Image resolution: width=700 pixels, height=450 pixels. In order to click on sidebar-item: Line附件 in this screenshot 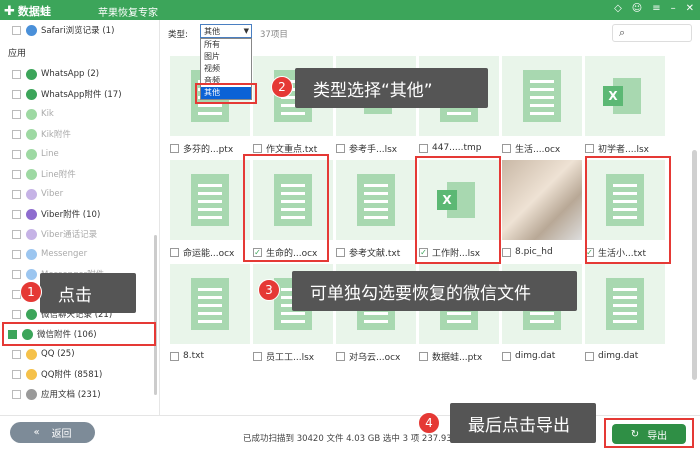, I will do `click(44, 174)`.